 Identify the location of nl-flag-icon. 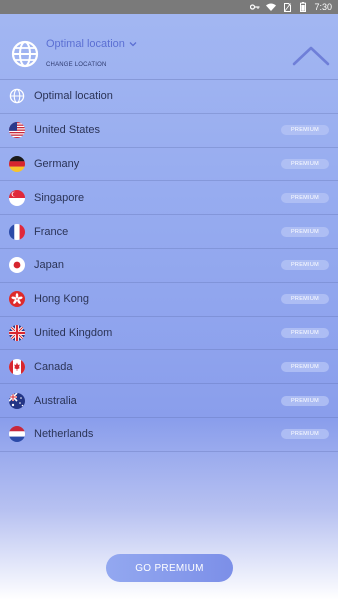
(17, 434).